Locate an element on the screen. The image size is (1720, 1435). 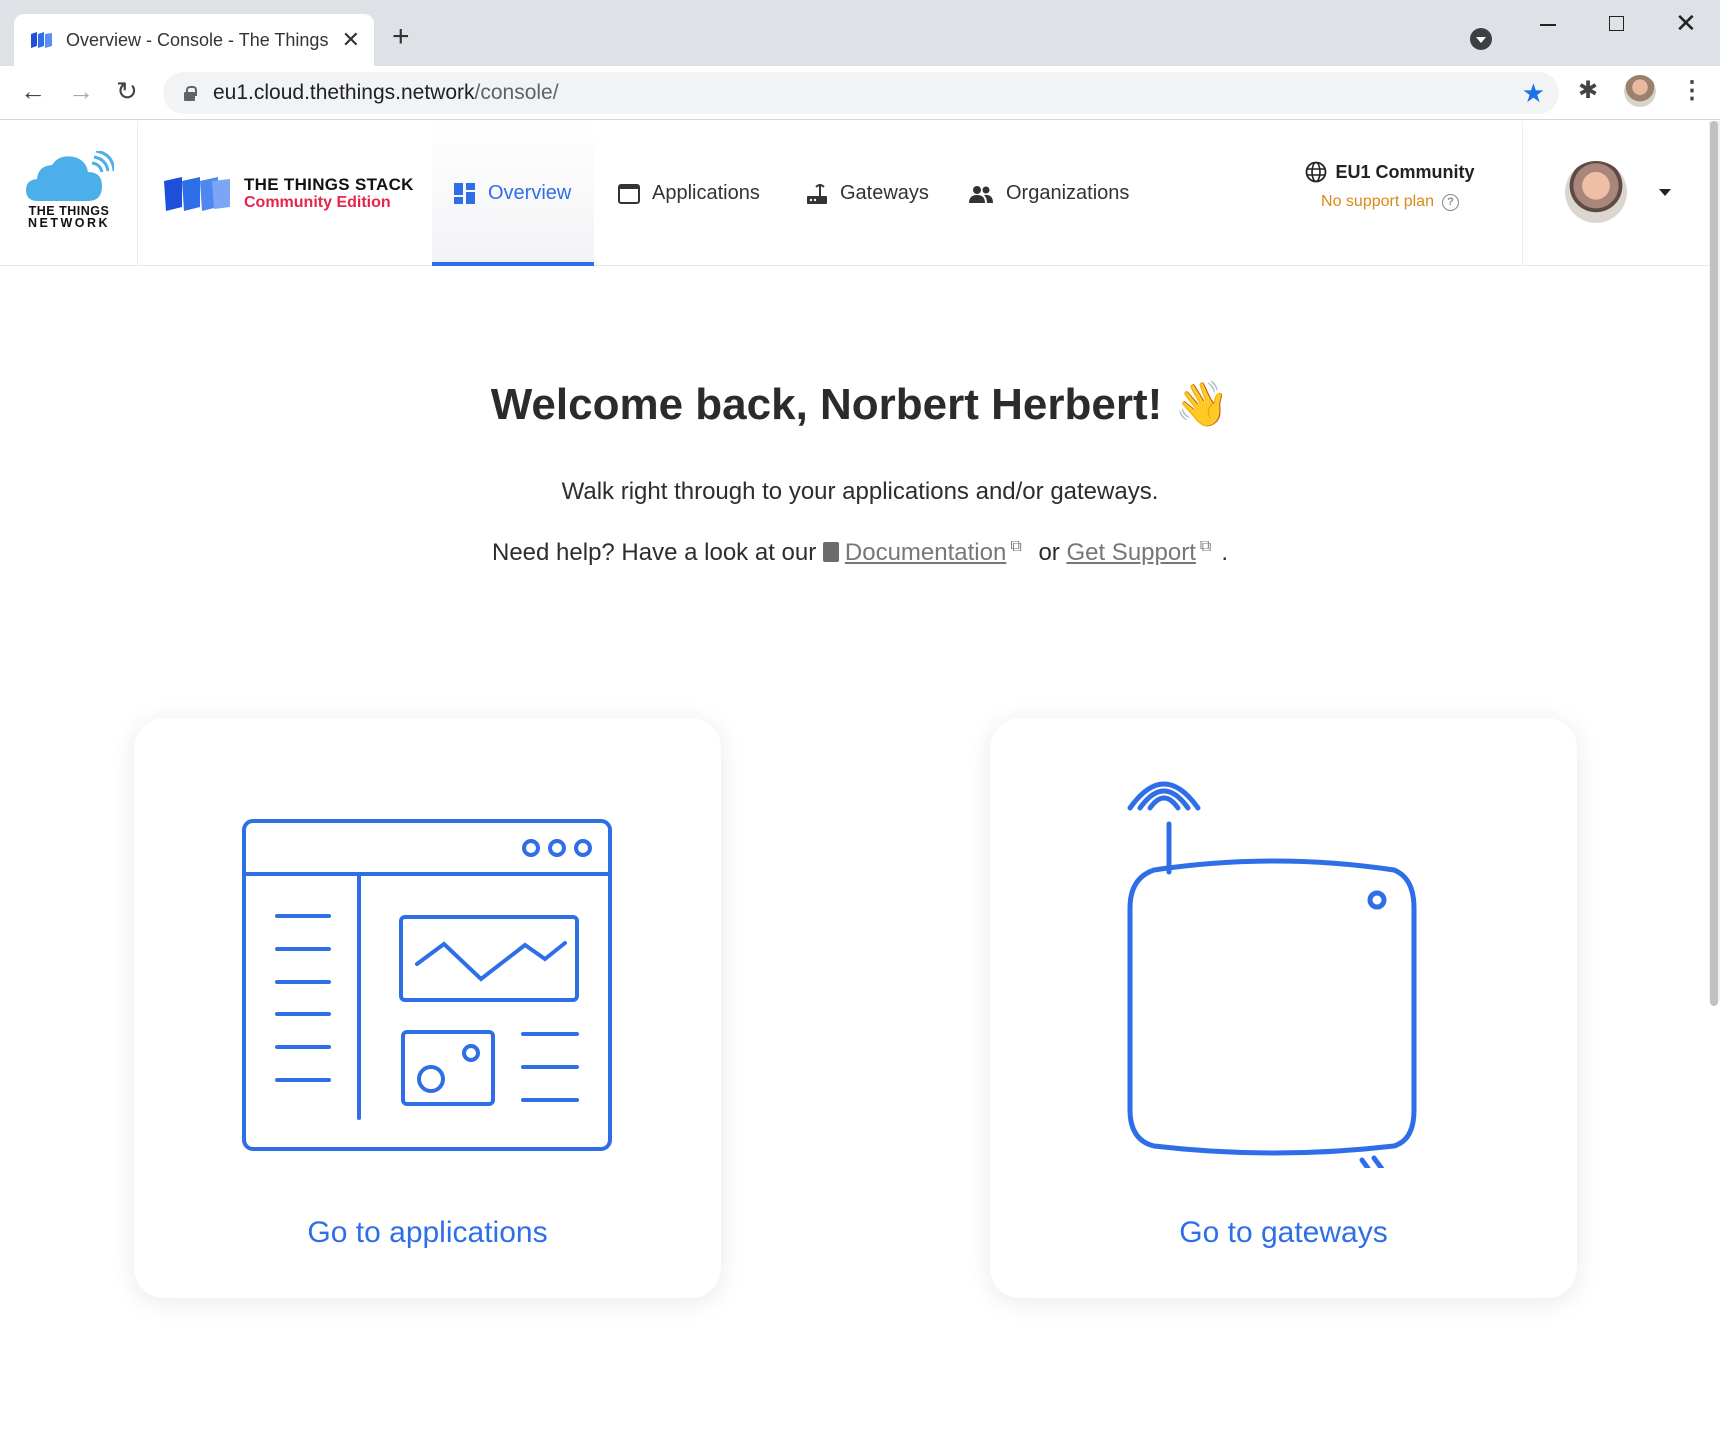
url-text: eu1.cloud.thethings.network/console/ is located at coordinates (386, 92).